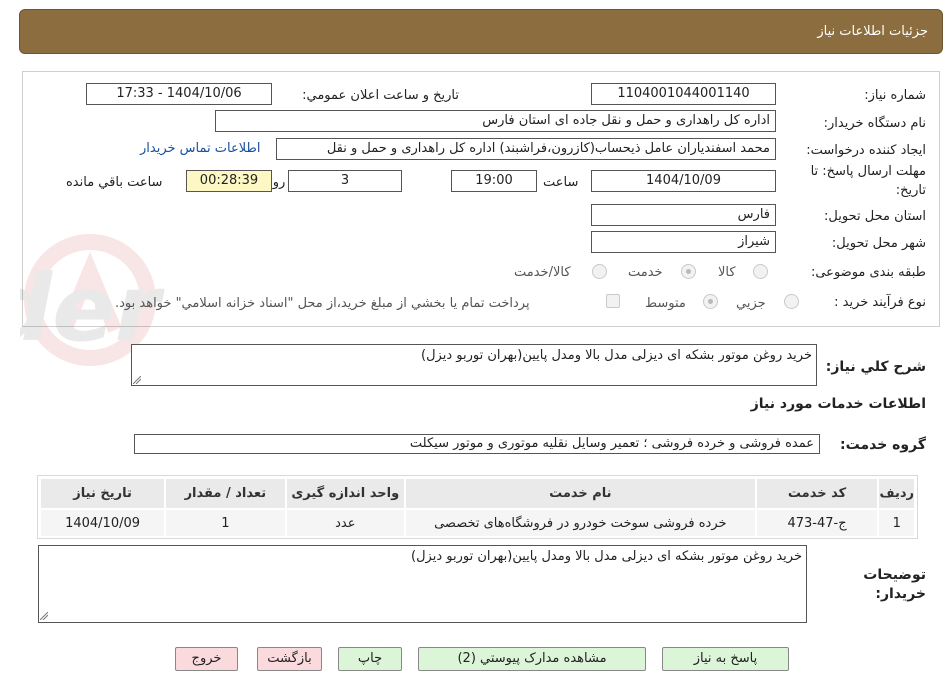 This screenshot has width=944, height=691. What do you see at coordinates (613, 301) in the screenshot?
I see `treasury-checkbox` at bounding box center [613, 301].